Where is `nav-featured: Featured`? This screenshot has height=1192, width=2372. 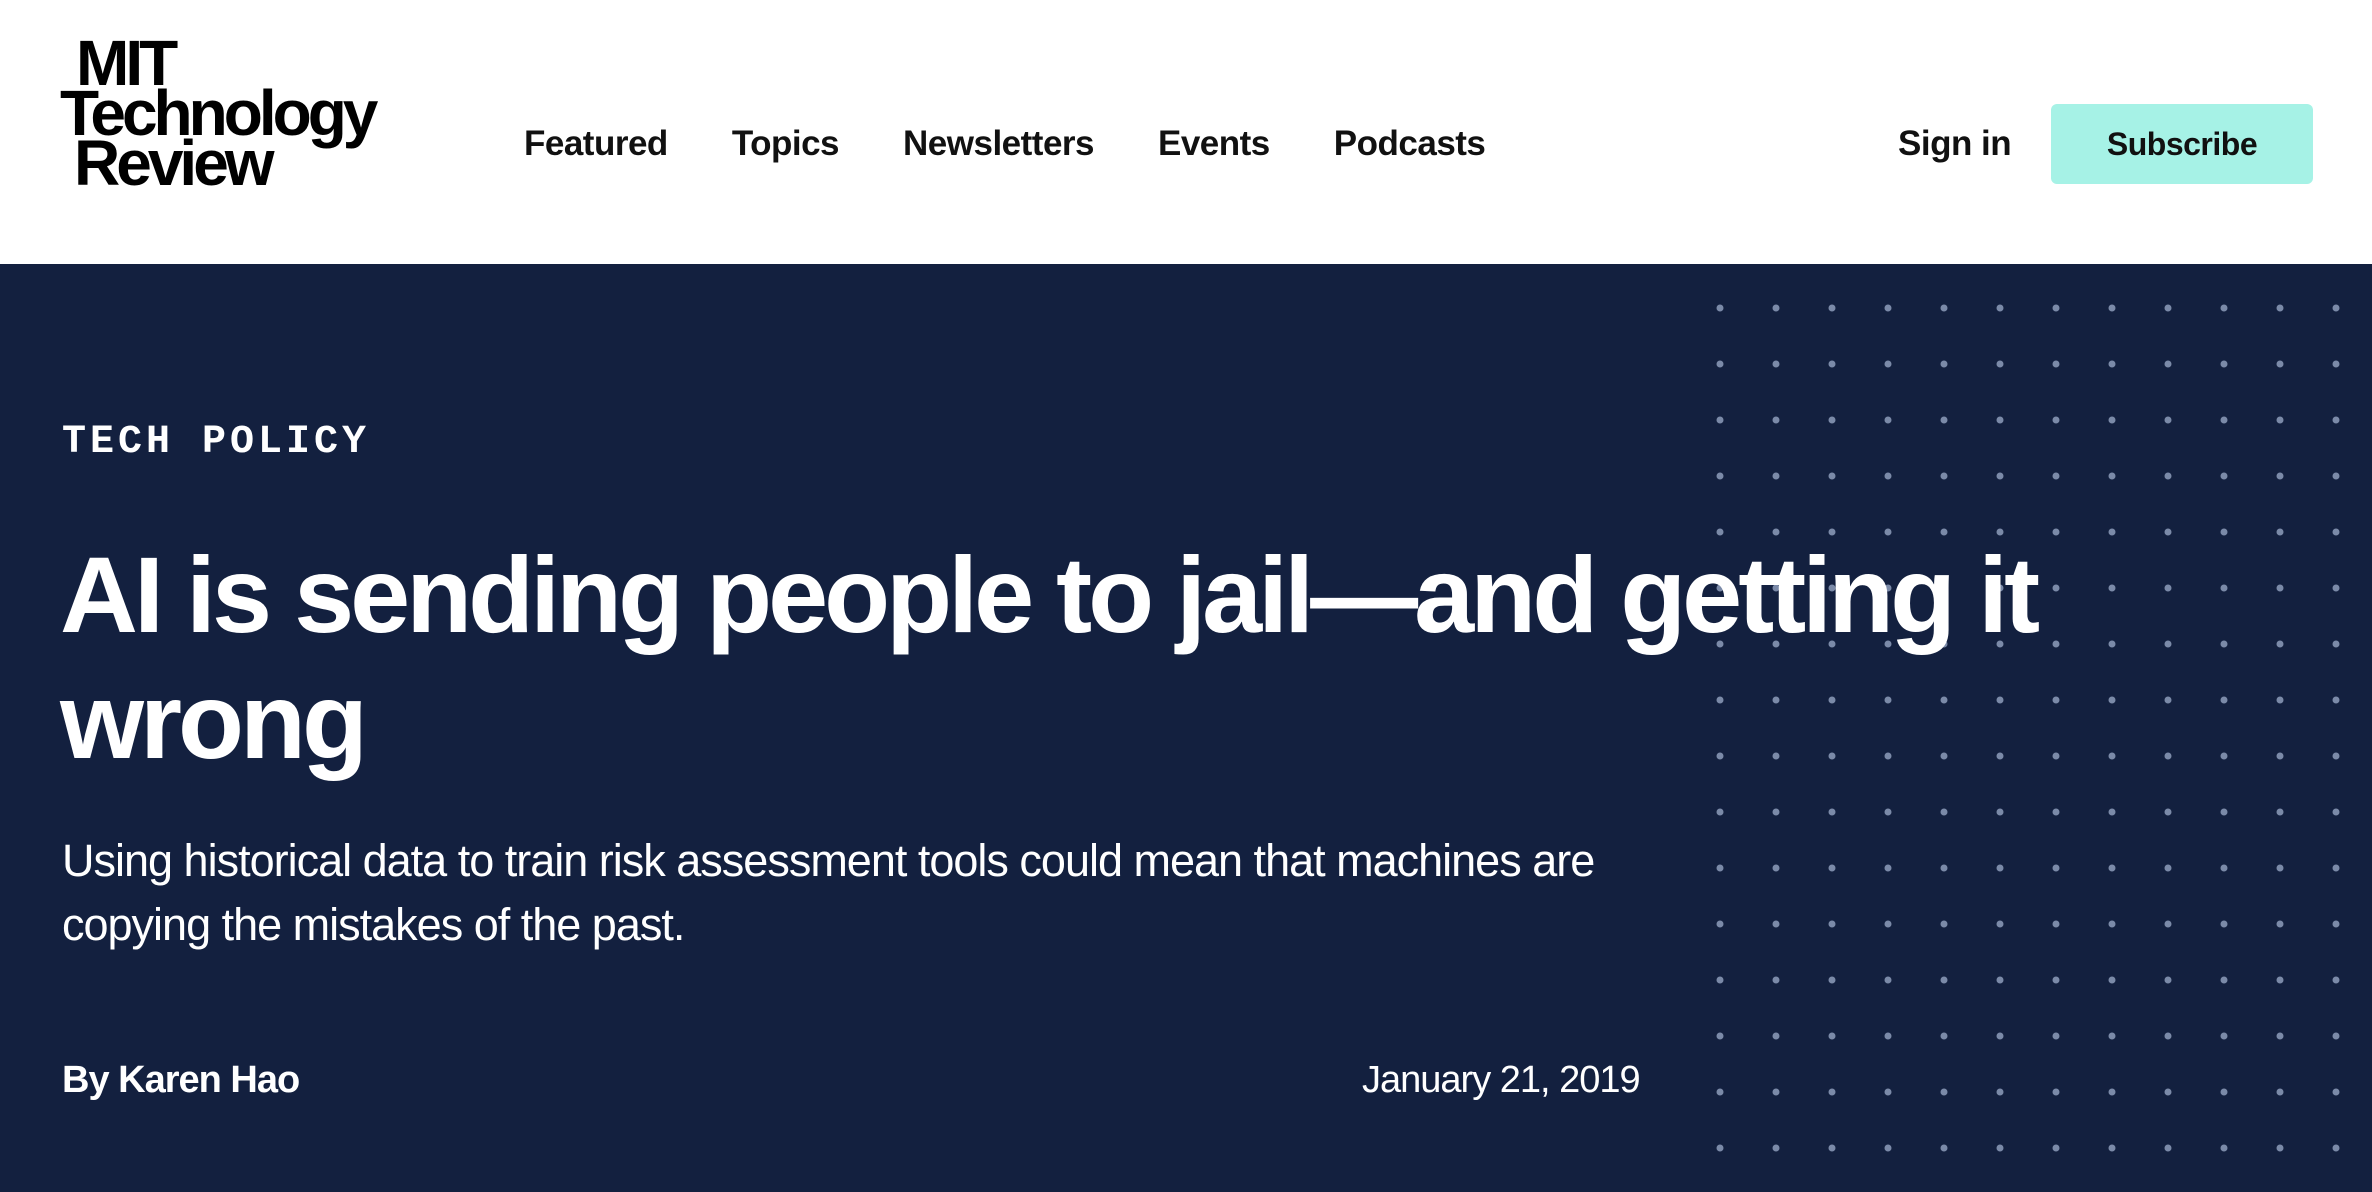
nav-featured: Featured is located at coordinates (596, 144).